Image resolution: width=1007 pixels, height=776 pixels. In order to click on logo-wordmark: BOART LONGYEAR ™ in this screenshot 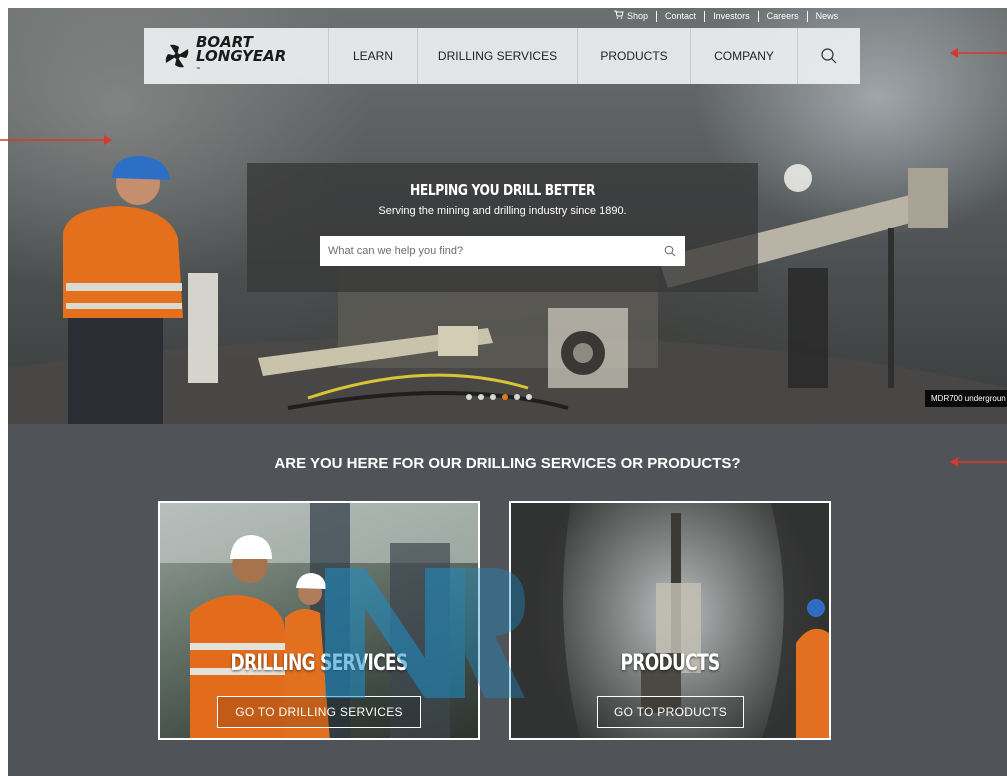, I will do `click(241, 56)`.